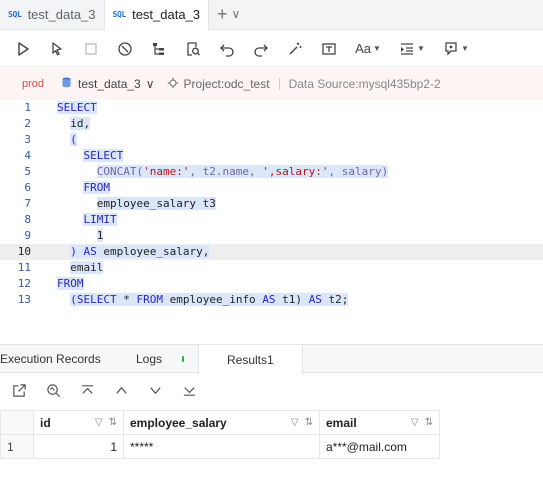 This screenshot has width=543, height=490. Describe the element at coordinates (329, 49) in the screenshot. I see `format-icon` at that location.